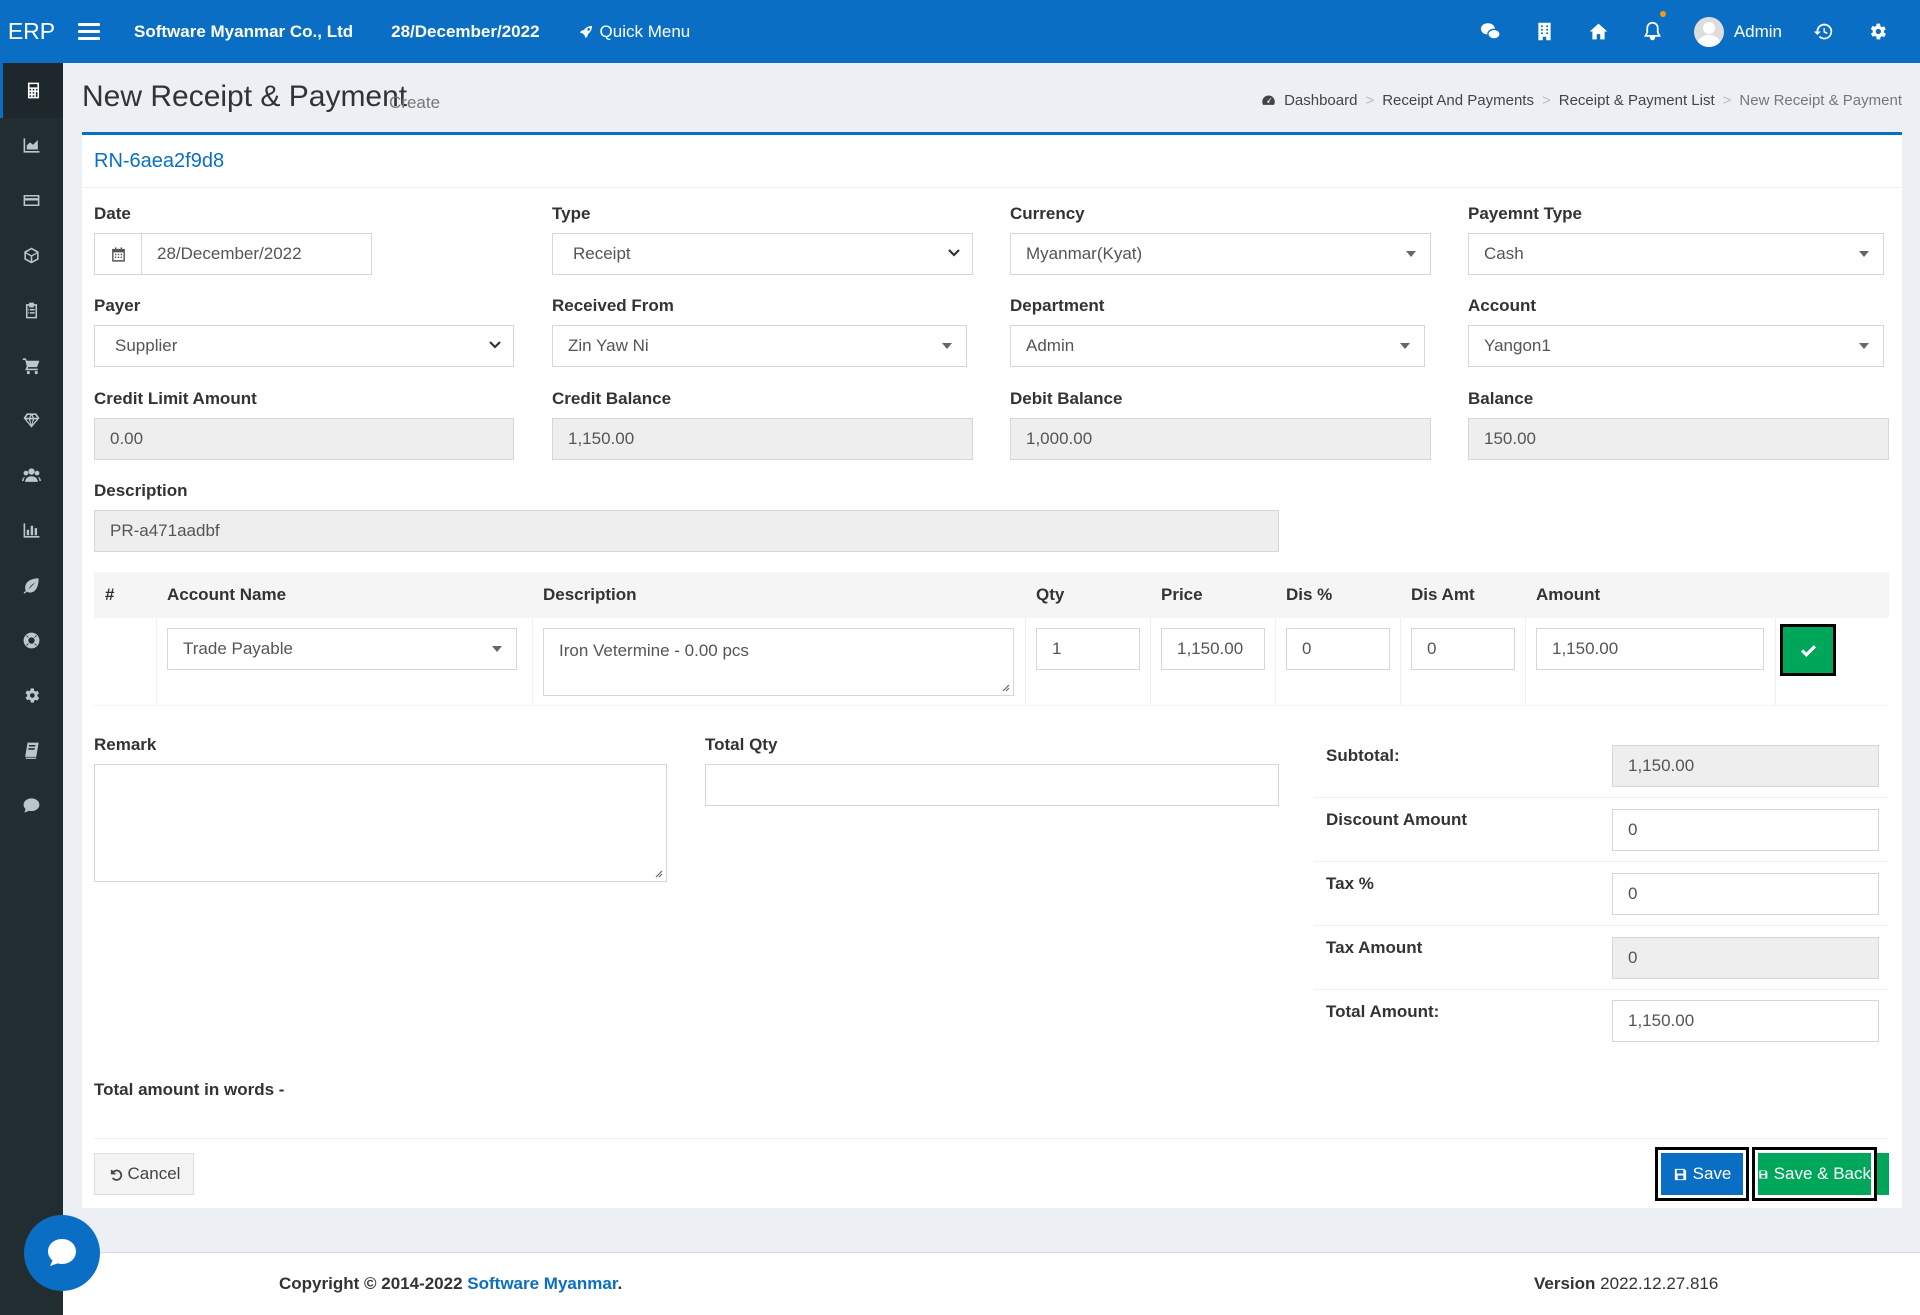 Image resolution: width=1920 pixels, height=1315 pixels. I want to click on current-date: 28/December/2022, so click(465, 31).